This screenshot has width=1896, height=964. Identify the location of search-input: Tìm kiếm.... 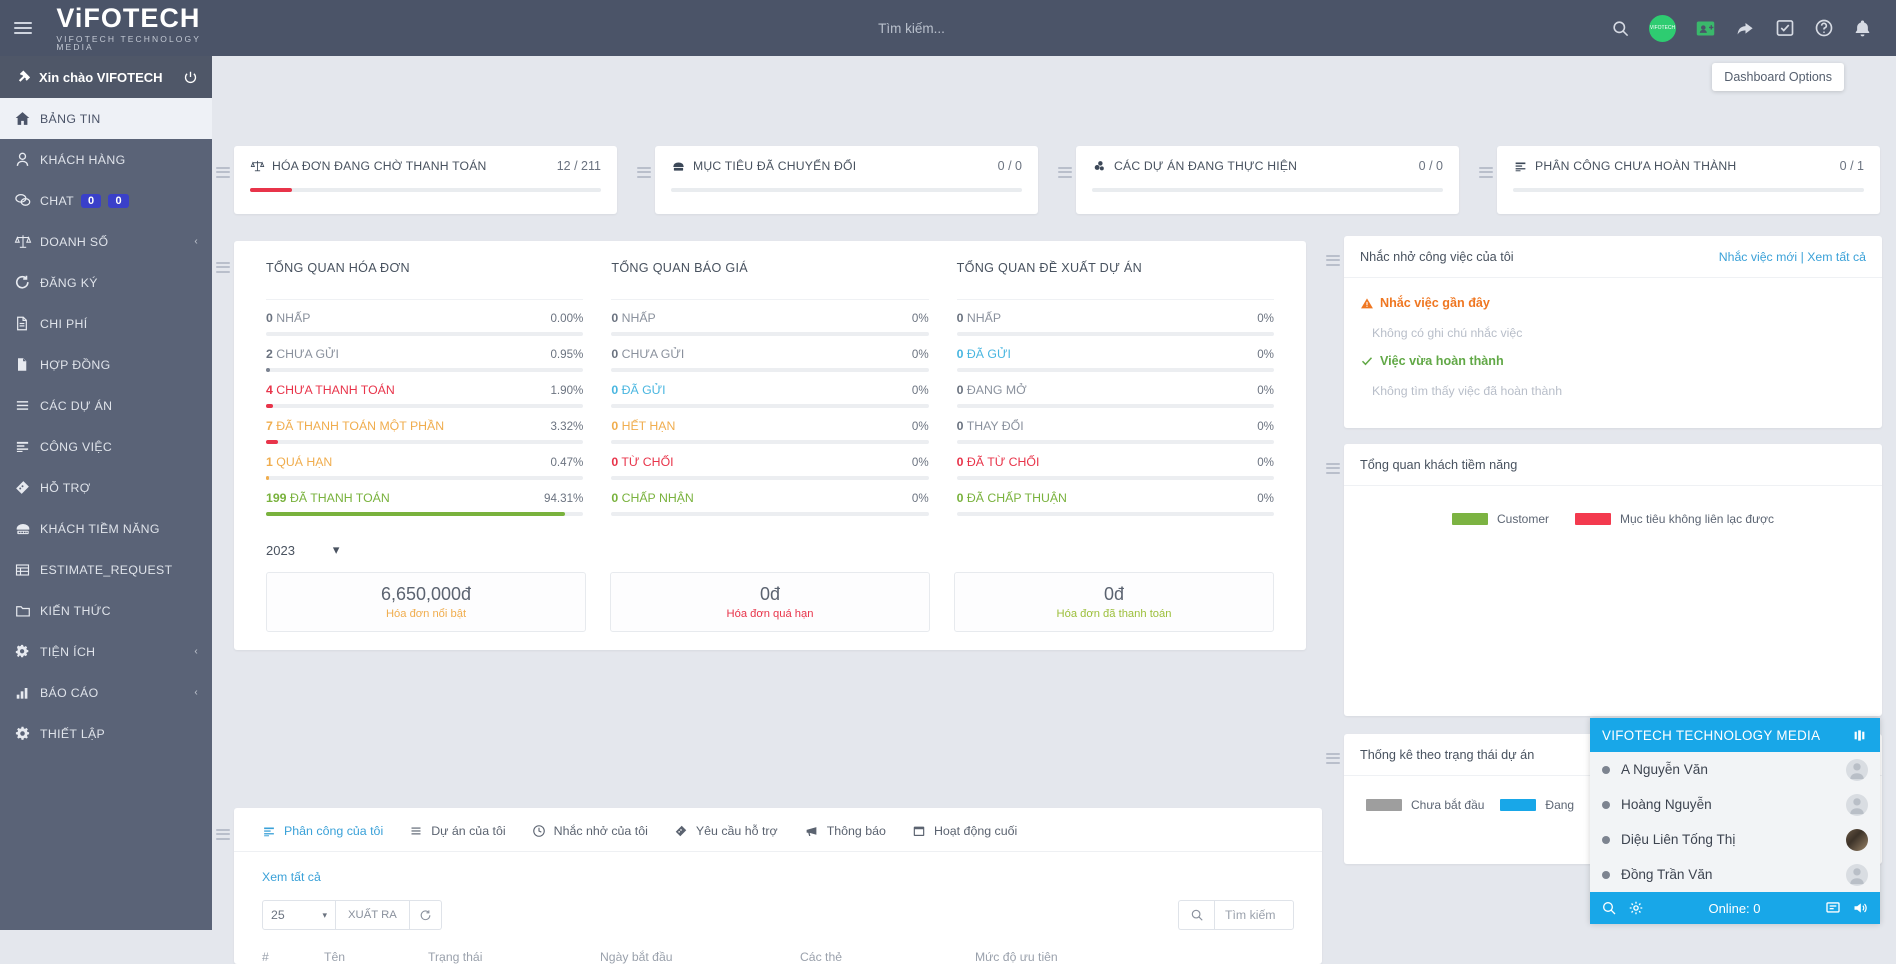
(911, 28).